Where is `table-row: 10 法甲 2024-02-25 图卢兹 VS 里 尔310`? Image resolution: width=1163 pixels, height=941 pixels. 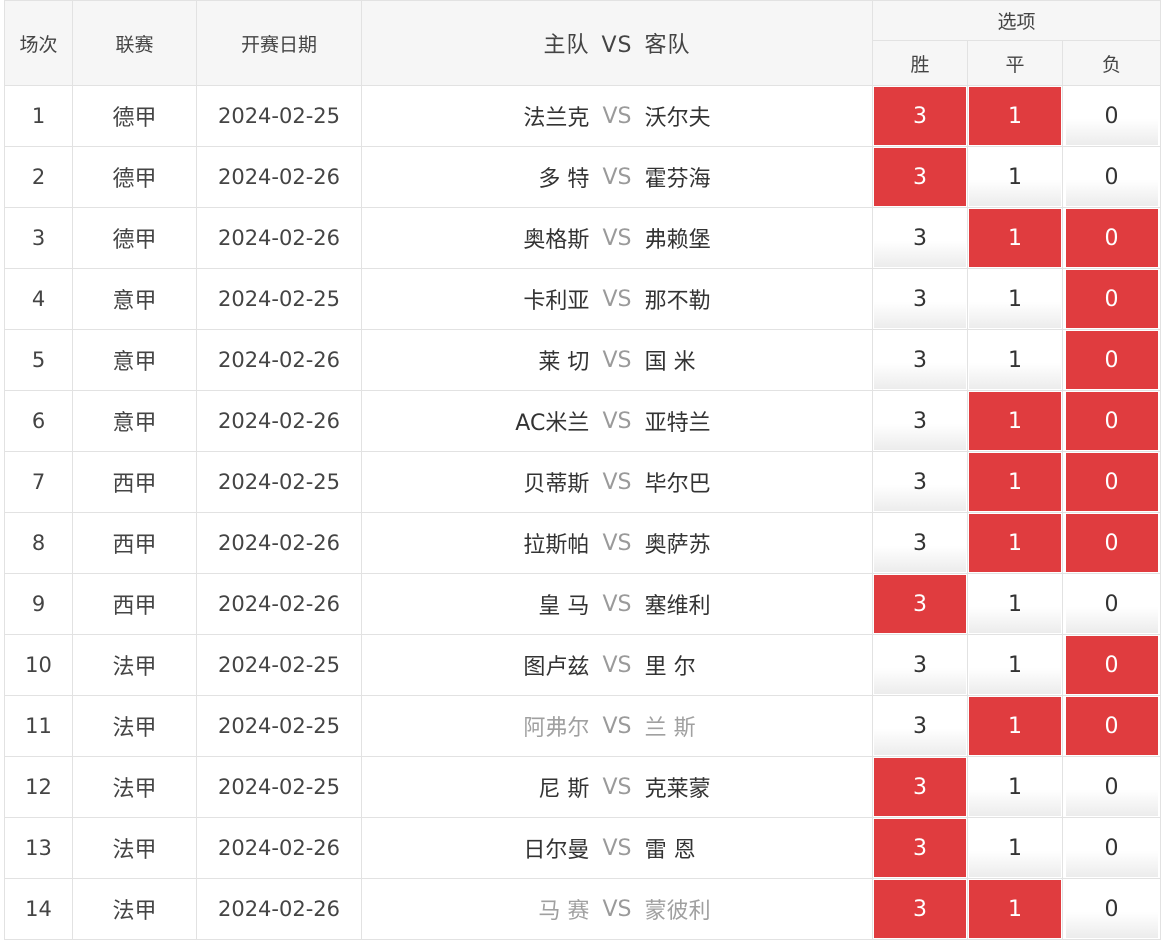
table-row: 10 法甲 2024-02-25 图卢兹 VS 里 尔310 is located at coordinates (583, 665).